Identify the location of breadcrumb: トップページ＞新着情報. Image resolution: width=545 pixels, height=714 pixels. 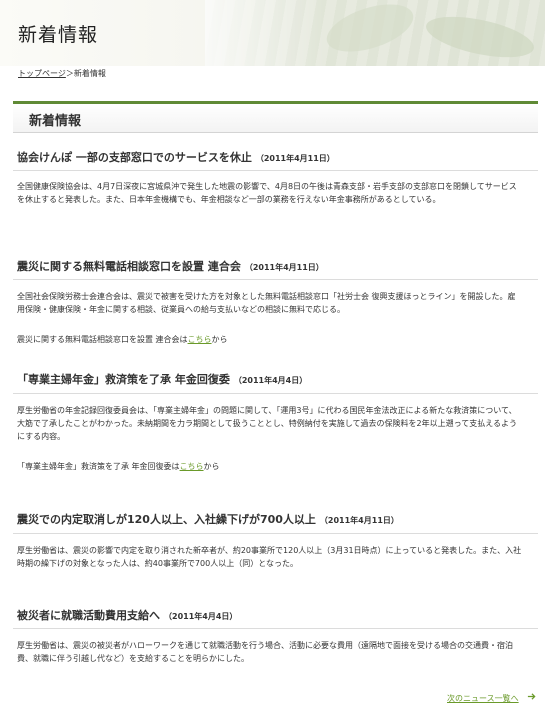
(62, 73).